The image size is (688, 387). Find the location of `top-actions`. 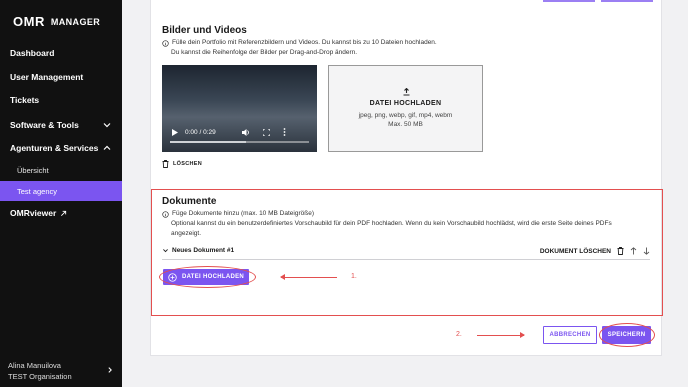

top-actions is located at coordinates (598, 1).